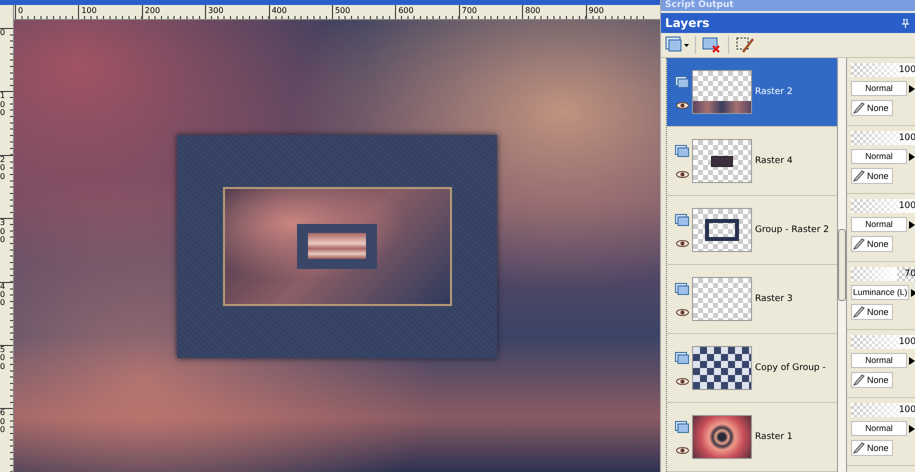  What do you see at coordinates (880, 292) in the screenshot?
I see `blend-mode-dropdown: Luminance (L)` at bounding box center [880, 292].